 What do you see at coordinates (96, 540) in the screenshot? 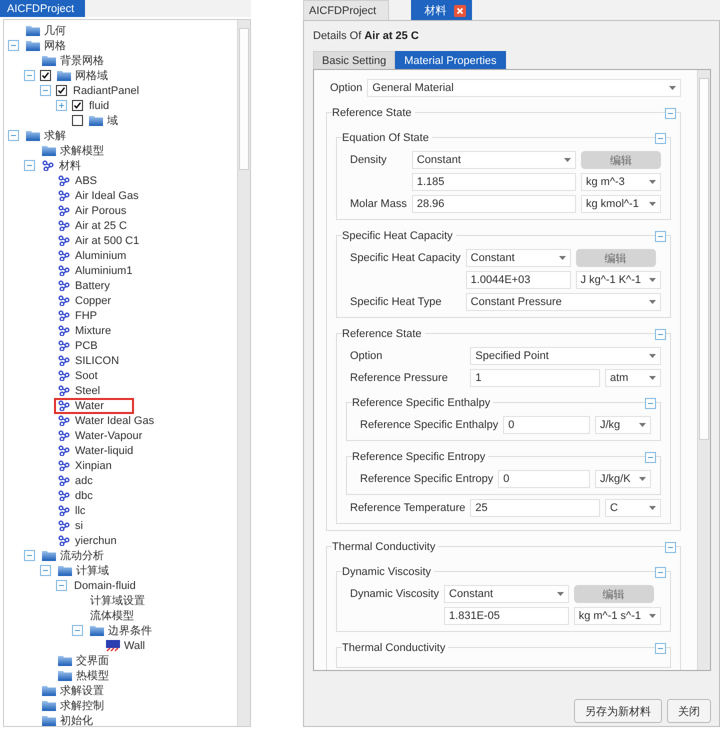
I see `tree-item: yierchun` at bounding box center [96, 540].